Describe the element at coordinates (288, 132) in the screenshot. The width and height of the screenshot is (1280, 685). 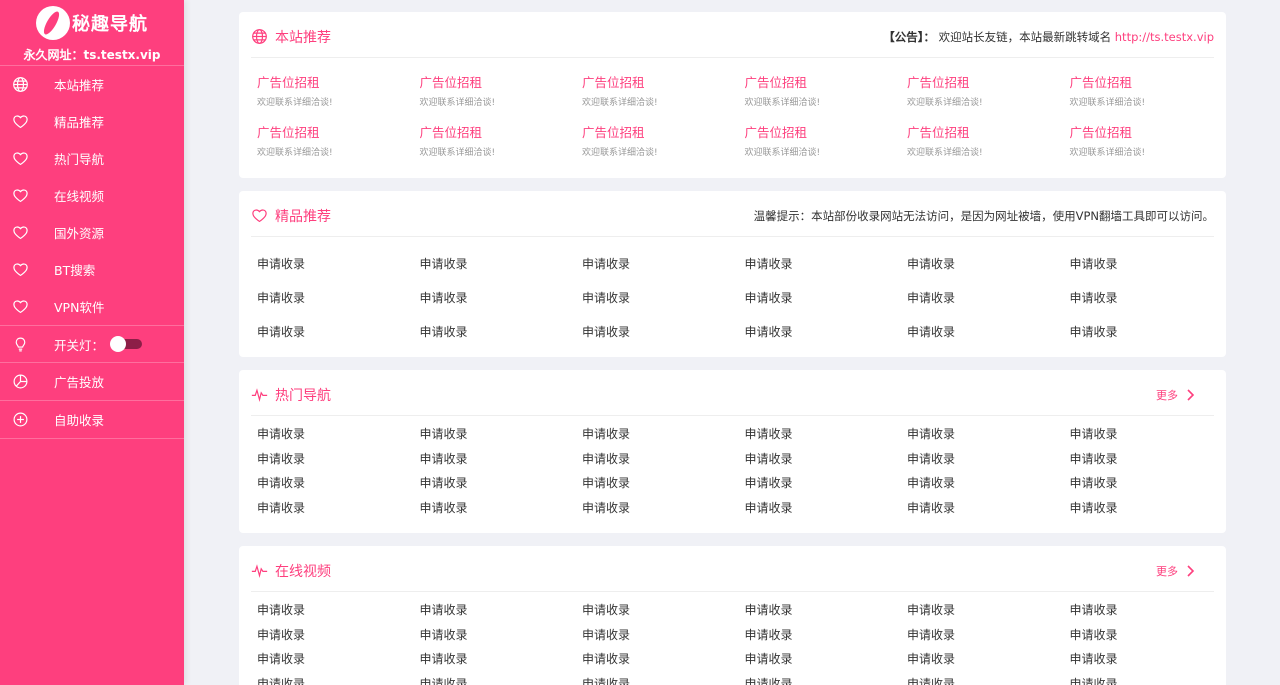
I see `ad-title: 广告位招租` at that location.